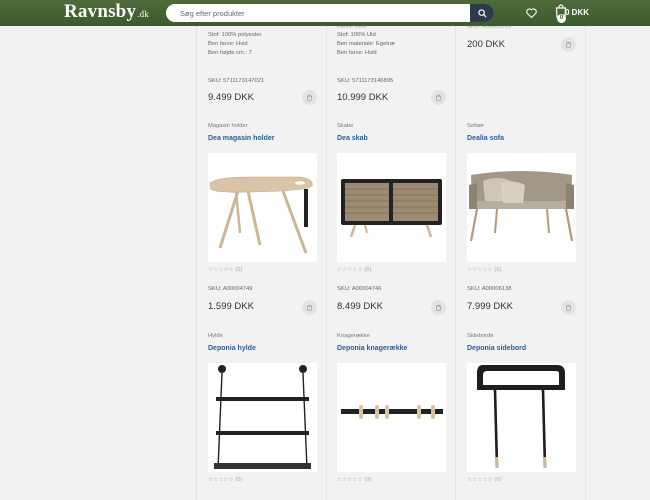 The height and width of the screenshot is (500, 650). Describe the element at coordinates (359, 289) in the screenshot. I see `product-sku: SKU: A00004746` at that location.